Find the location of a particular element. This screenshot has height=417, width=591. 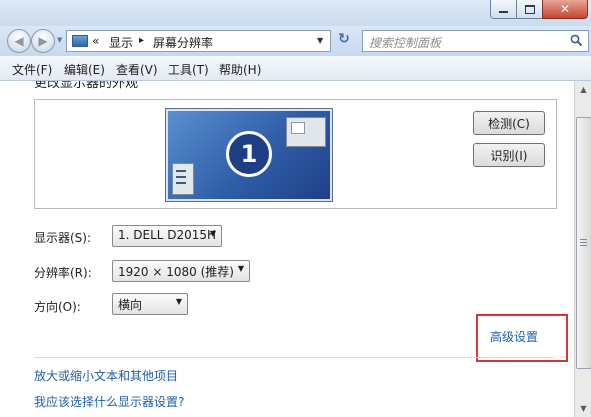

breadcrumb-display: 显示 is located at coordinates (121, 42).